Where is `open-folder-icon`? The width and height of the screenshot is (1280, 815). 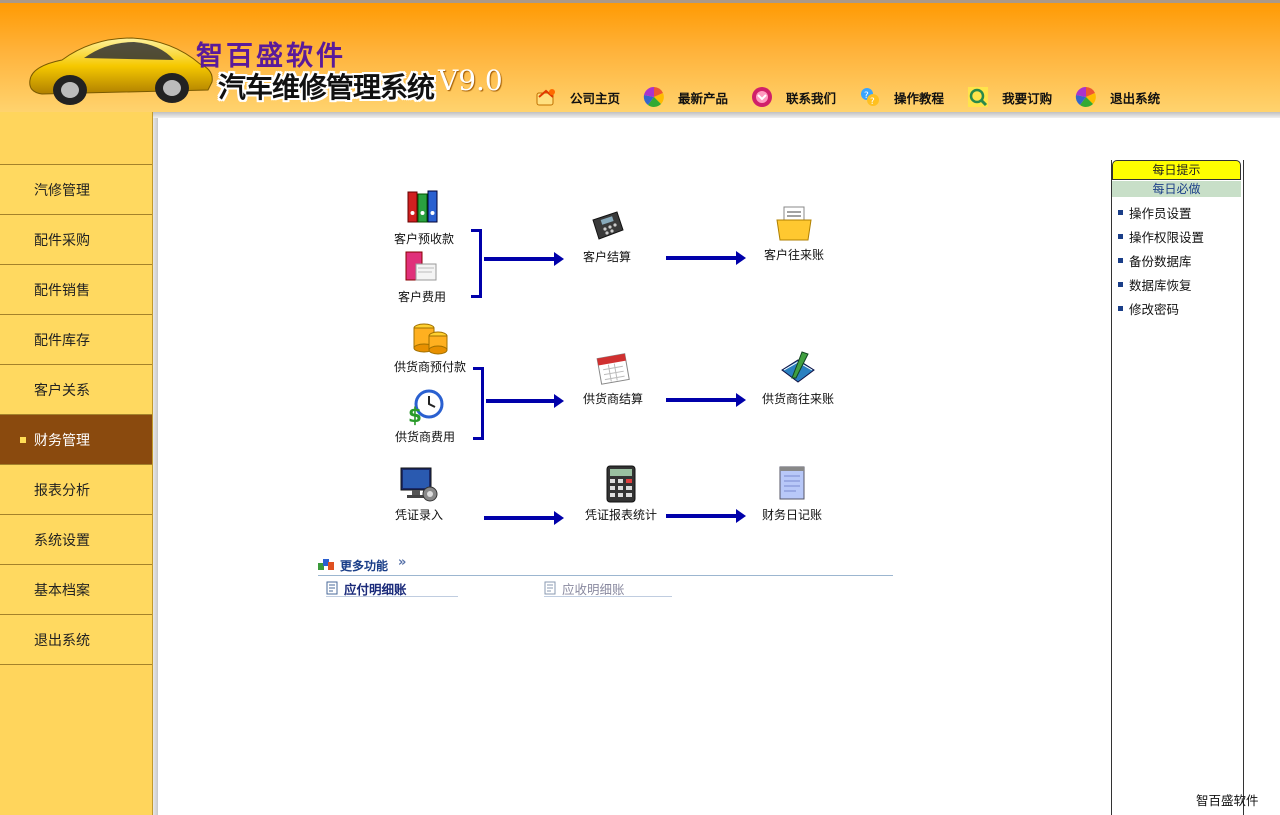 open-folder-icon is located at coordinates (794, 223).